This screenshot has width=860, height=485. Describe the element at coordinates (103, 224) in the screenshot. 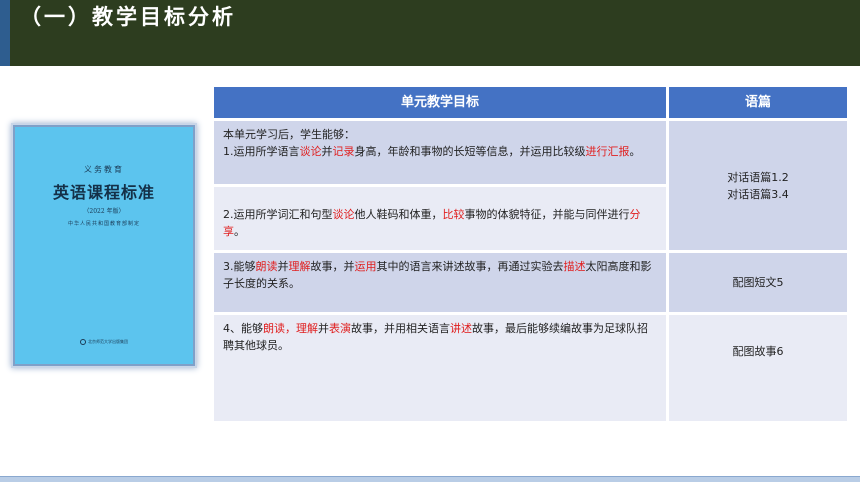

I see `book-ministry: 中华人民共和国教育部制定` at that location.